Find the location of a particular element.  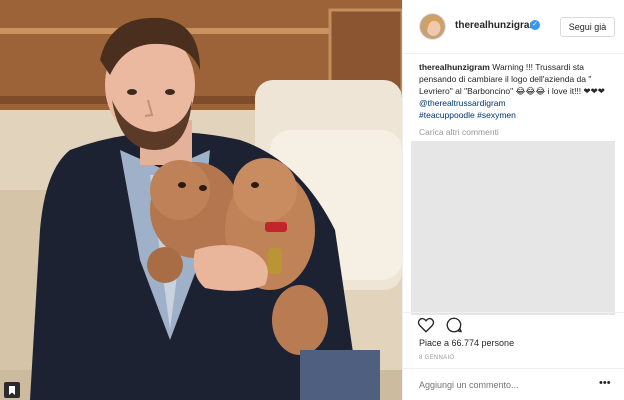

more-dots-icon: ••• is located at coordinates (605, 383).